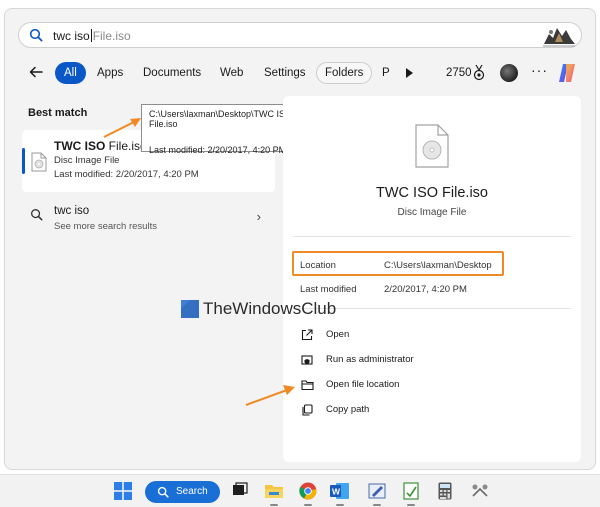 This screenshot has width=600, height=507. What do you see at coordinates (274, 493) in the screenshot?
I see `file-explorer-icon` at bounding box center [274, 493].